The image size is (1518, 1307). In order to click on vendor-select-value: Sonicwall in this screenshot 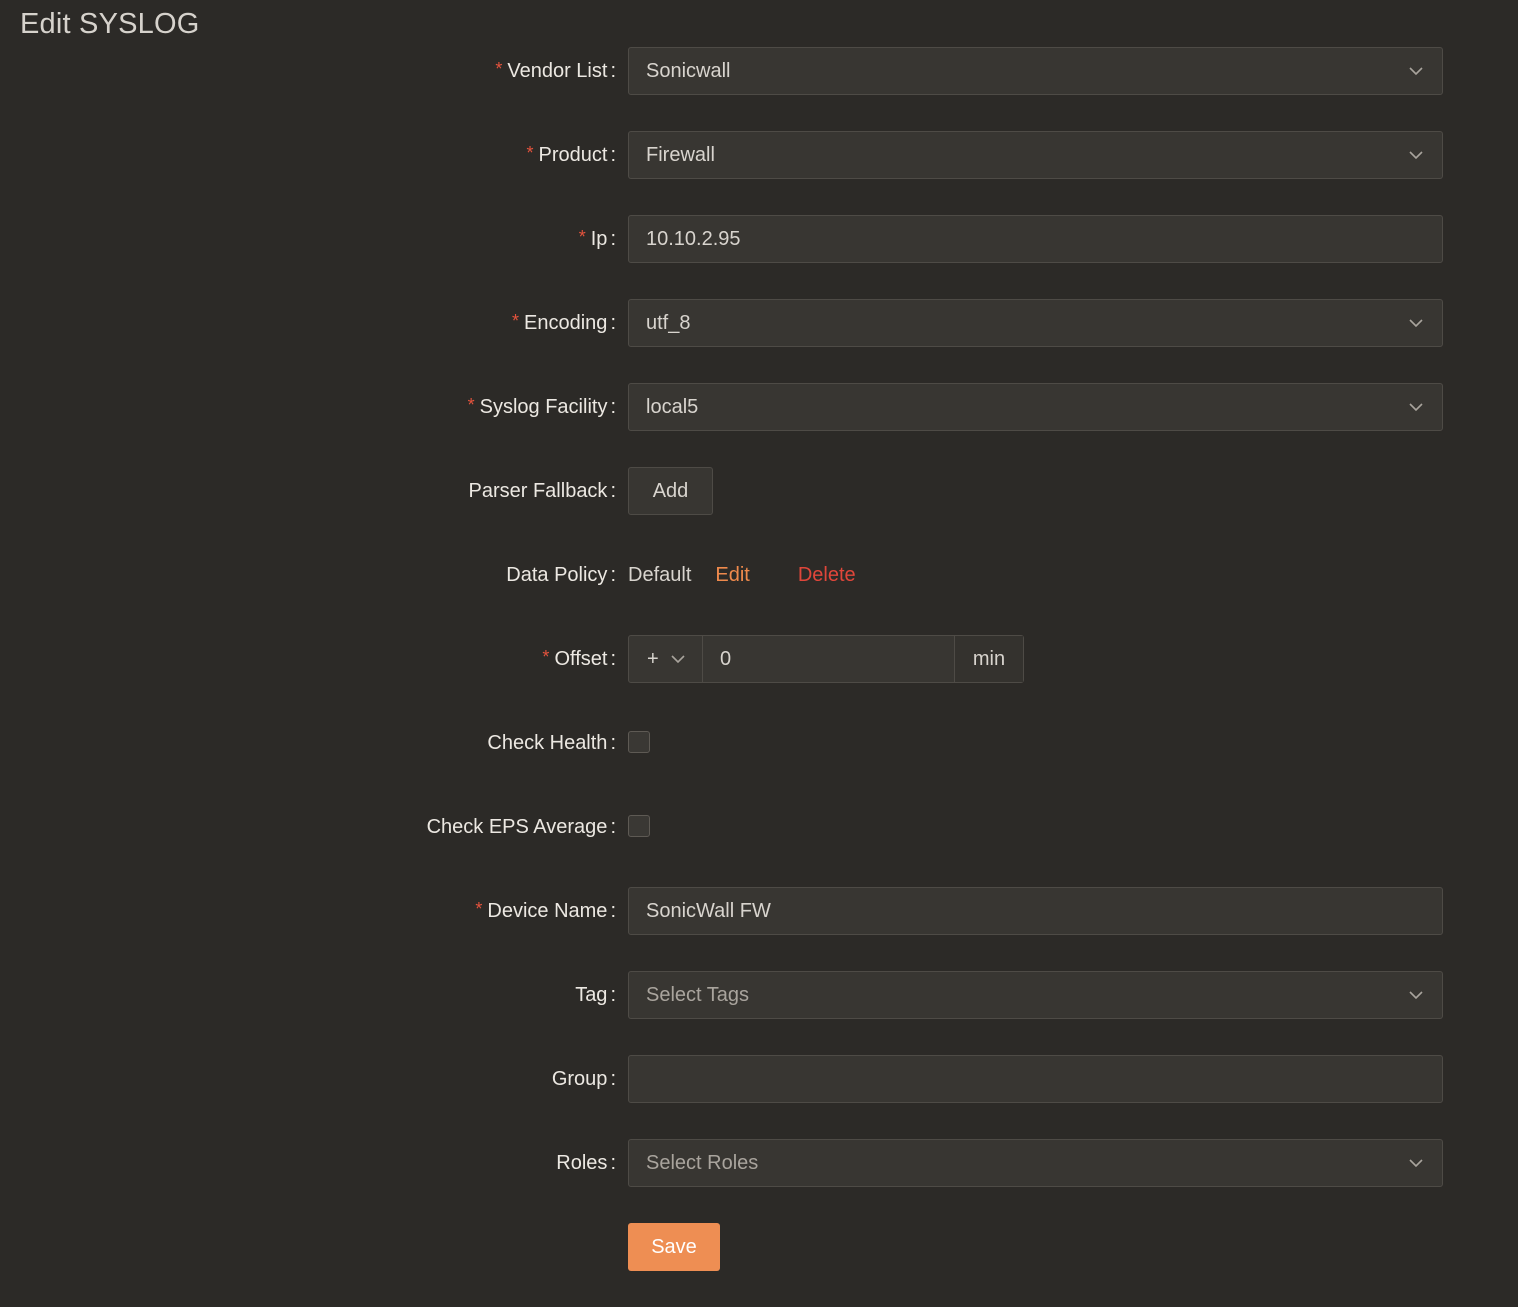, I will do `click(688, 70)`.